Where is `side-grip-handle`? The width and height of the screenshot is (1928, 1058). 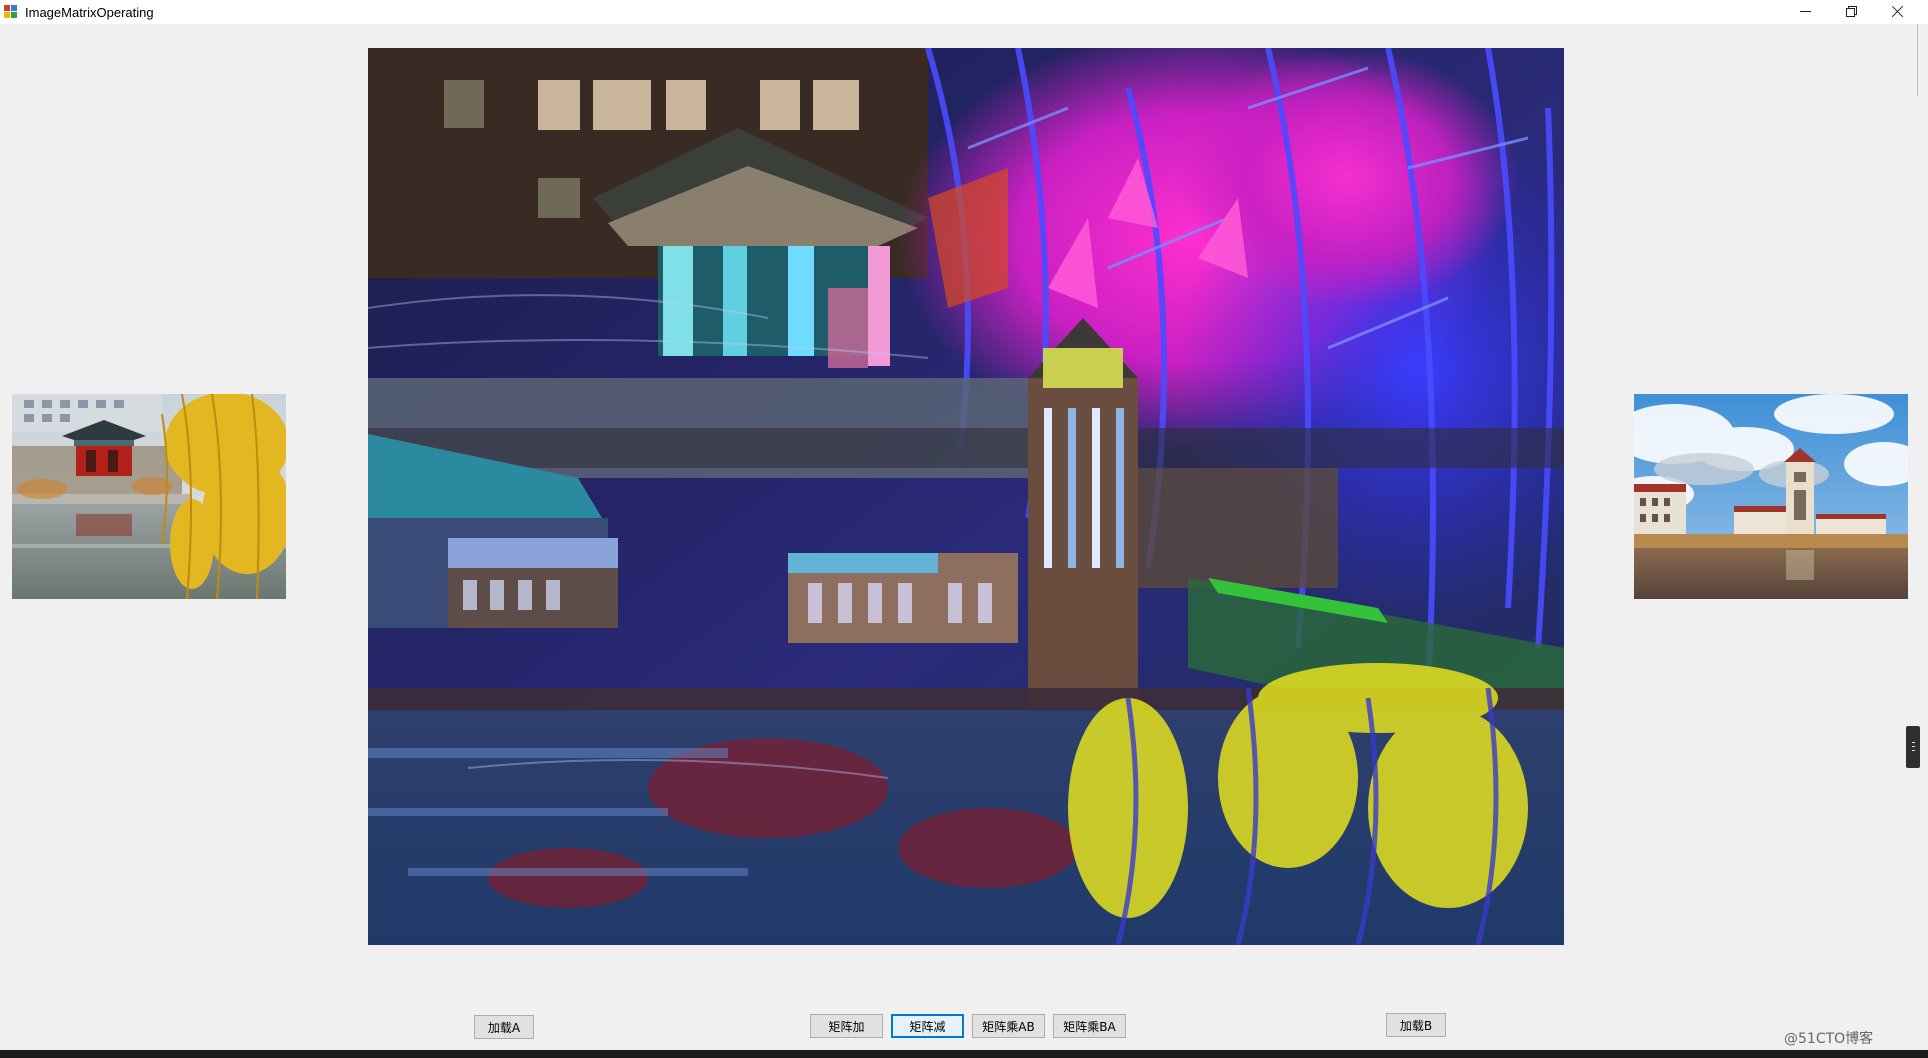
side-grip-handle is located at coordinates (1913, 747).